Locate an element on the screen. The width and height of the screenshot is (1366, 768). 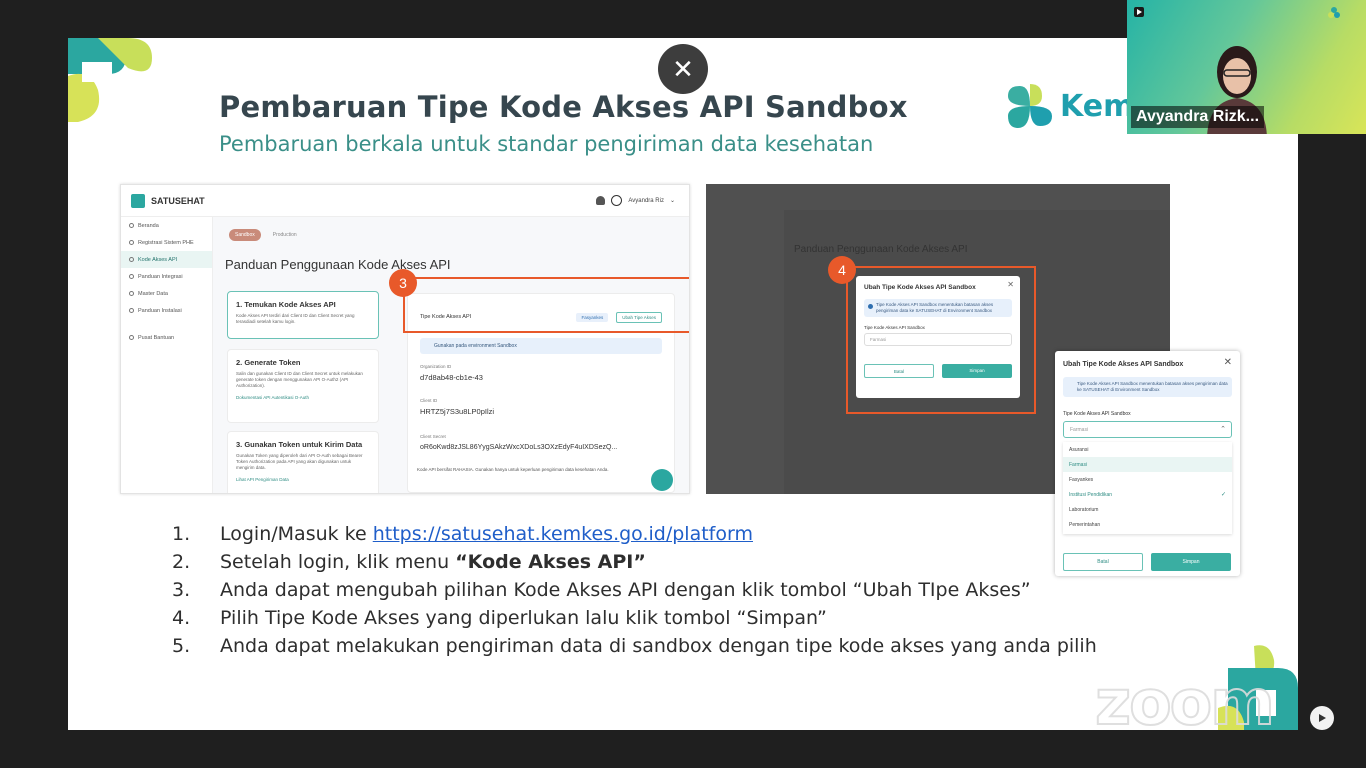
tab-sandbox: Sandbox is located at coordinates (245, 235).